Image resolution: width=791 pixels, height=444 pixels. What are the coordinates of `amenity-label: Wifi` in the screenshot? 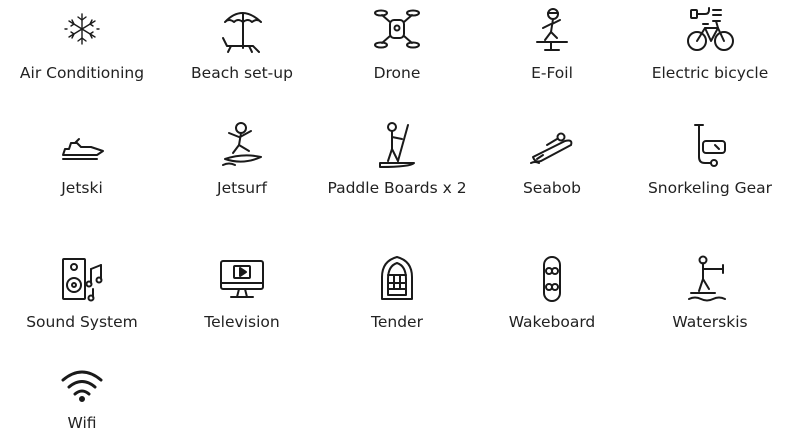 It's located at (82, 423).